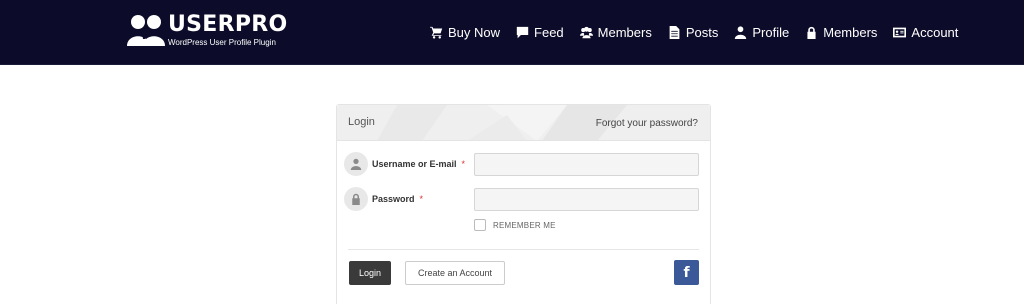 This screenshot has width=1024, height=304. I want to click on login-header: Login Forgot your password?, so click(523, 123).